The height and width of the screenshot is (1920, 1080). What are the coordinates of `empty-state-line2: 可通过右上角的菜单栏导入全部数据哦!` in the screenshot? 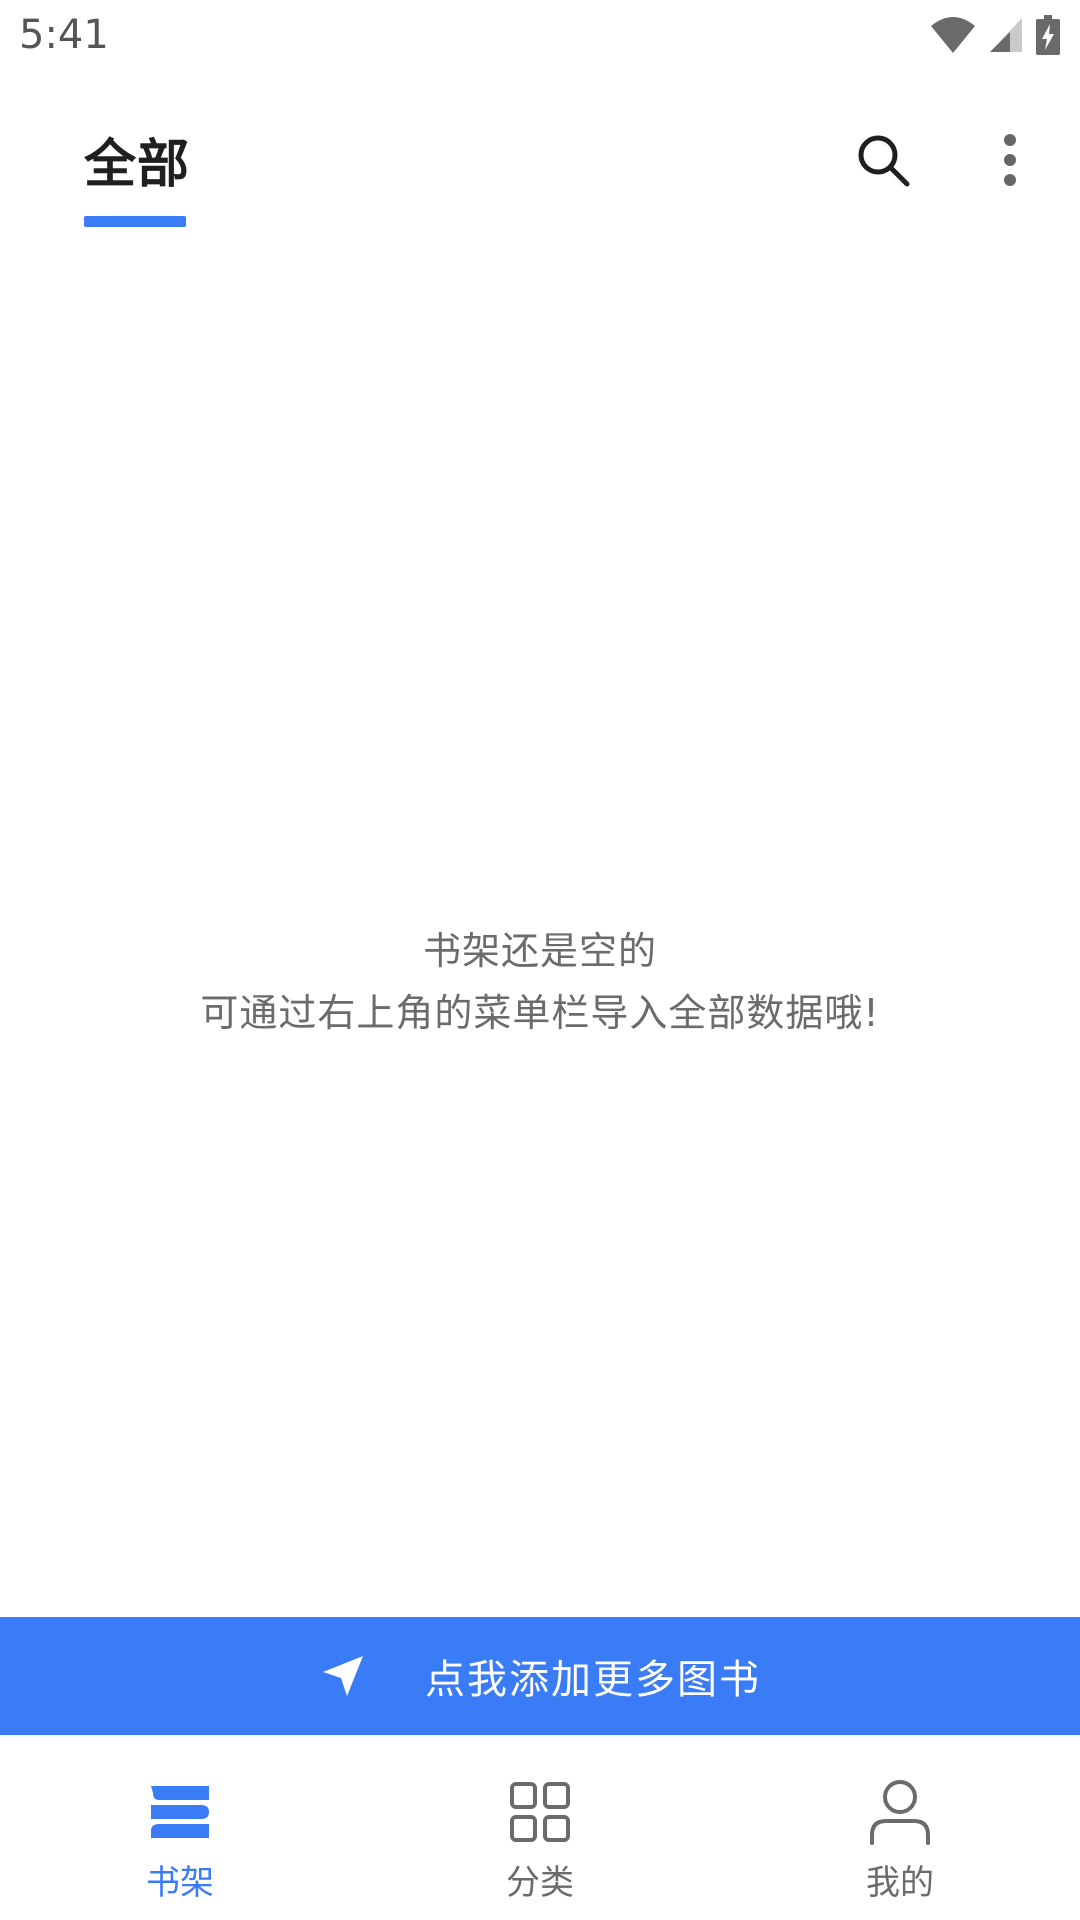 It's located at (540, 1013).